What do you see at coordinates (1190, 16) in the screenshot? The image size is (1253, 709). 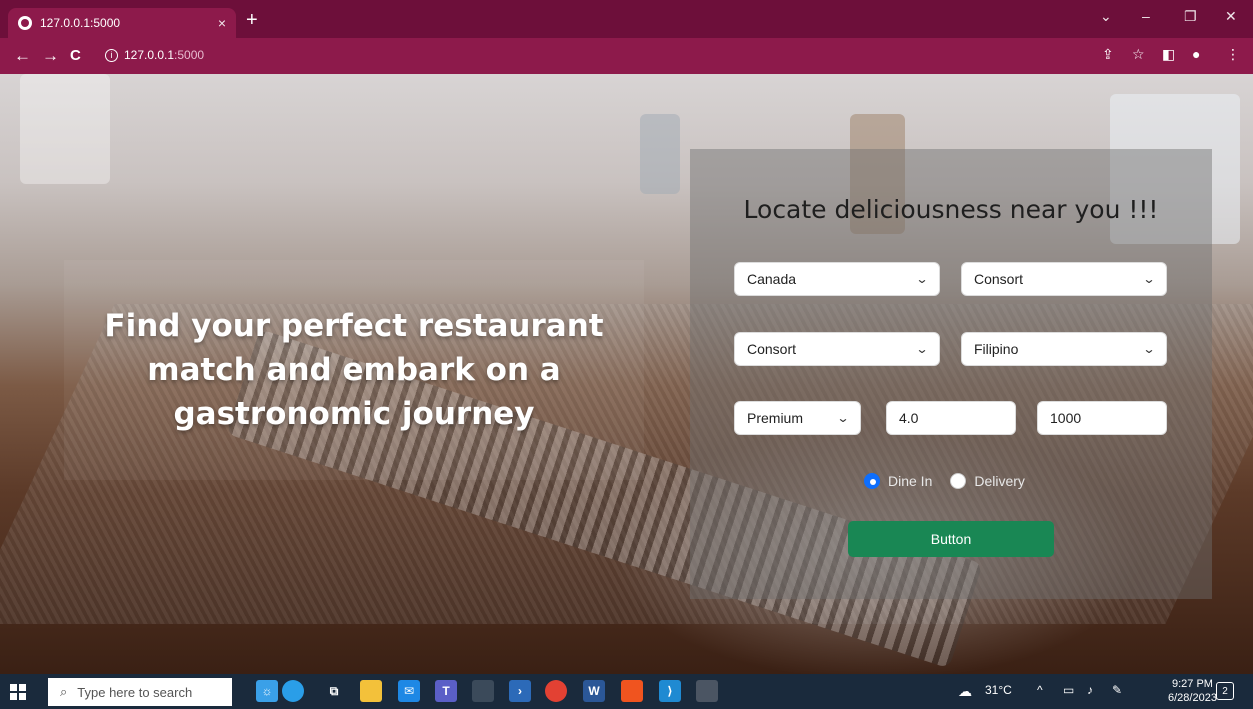 I see `restore-icon: ❐` at bounding box center [1190, 16].